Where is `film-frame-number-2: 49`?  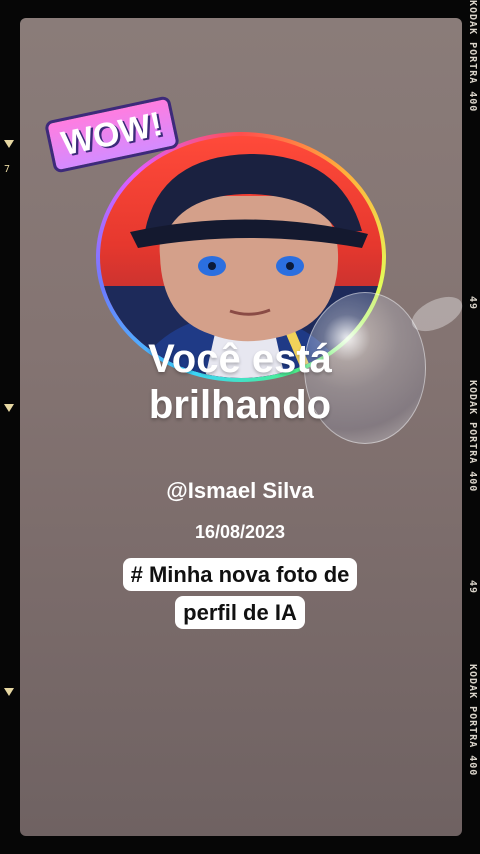 film-frame-number-2: 49 is located at coordinates (472, 587).